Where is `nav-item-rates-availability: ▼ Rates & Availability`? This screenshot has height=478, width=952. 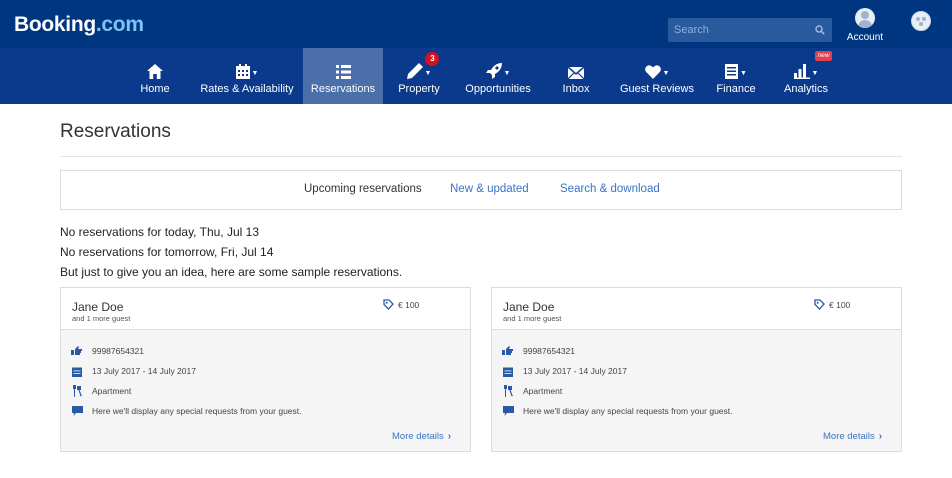 nav-item-rates-availability: ▼ Rates & Availability is located at coordinates (247, 76).